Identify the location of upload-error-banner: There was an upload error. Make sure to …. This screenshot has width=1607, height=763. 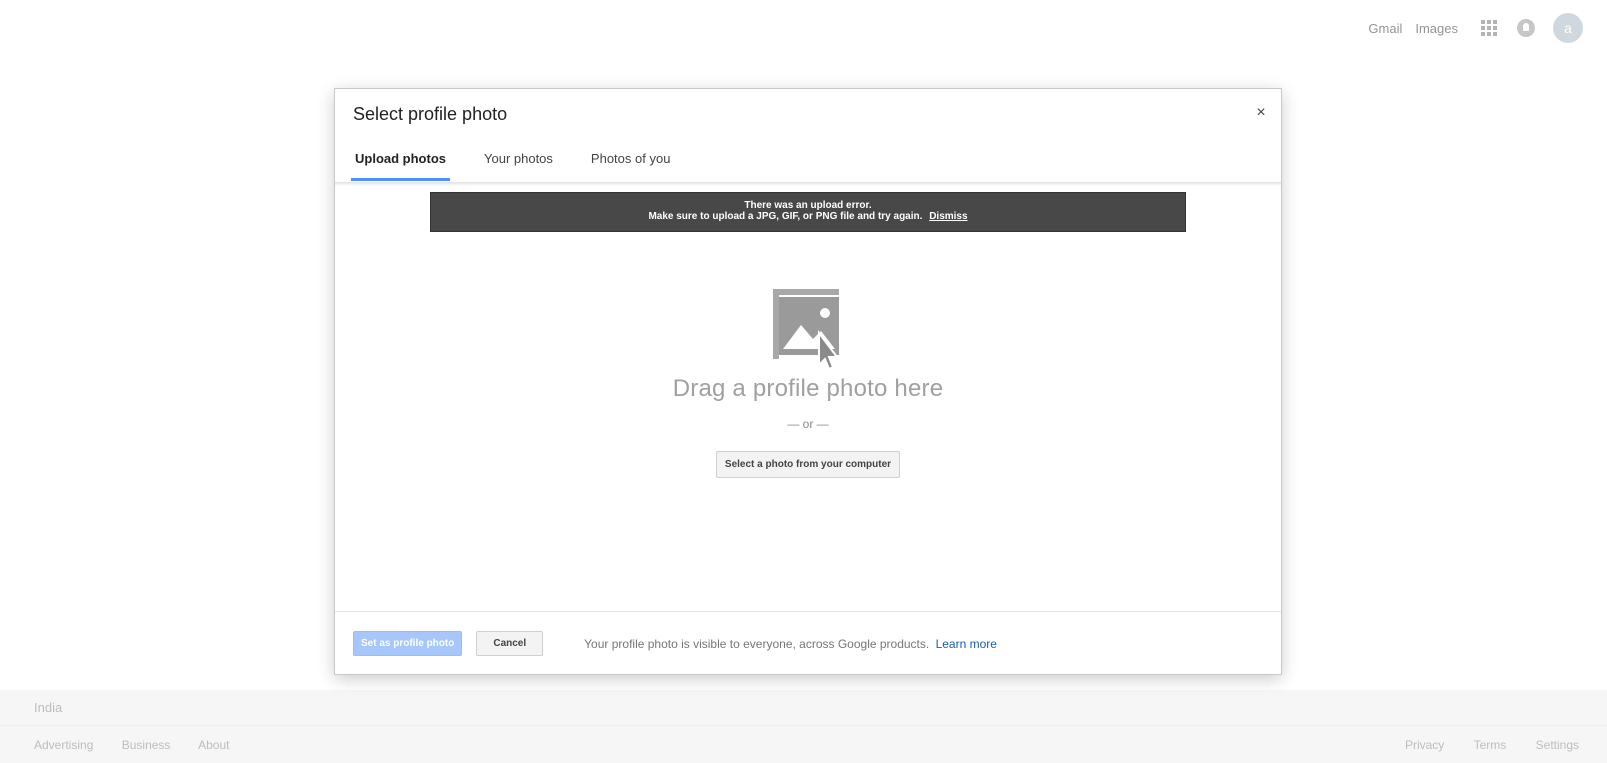
(808, 212).